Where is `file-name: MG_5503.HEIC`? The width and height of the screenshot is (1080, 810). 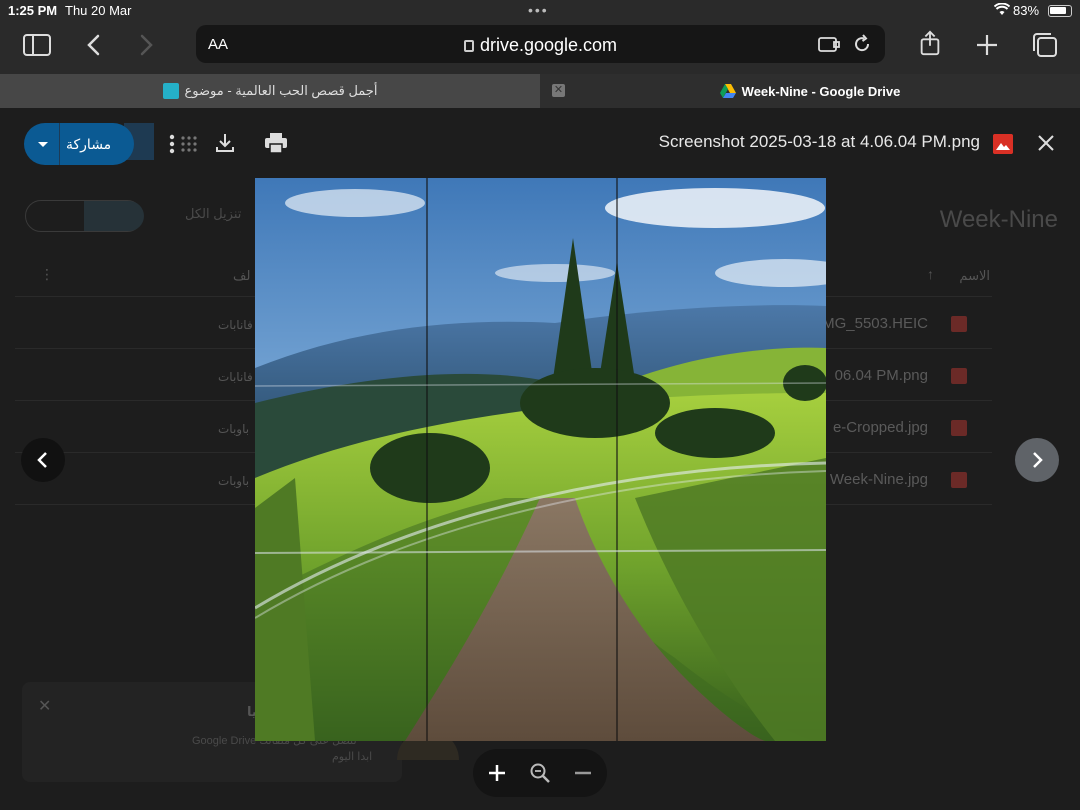 file-name: MG_5503.HEIC is located at coordinates (875, 323).